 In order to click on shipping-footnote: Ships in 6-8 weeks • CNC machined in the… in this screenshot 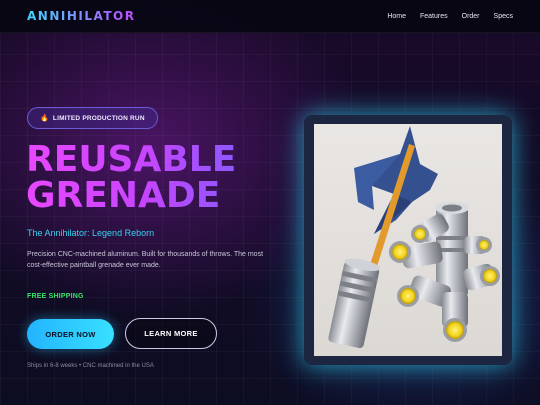, I will do `click(90, 366)`.